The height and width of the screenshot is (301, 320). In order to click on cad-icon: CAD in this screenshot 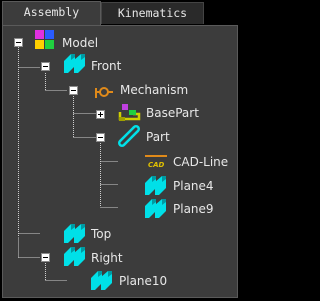, I will do `click(156, 162)`.